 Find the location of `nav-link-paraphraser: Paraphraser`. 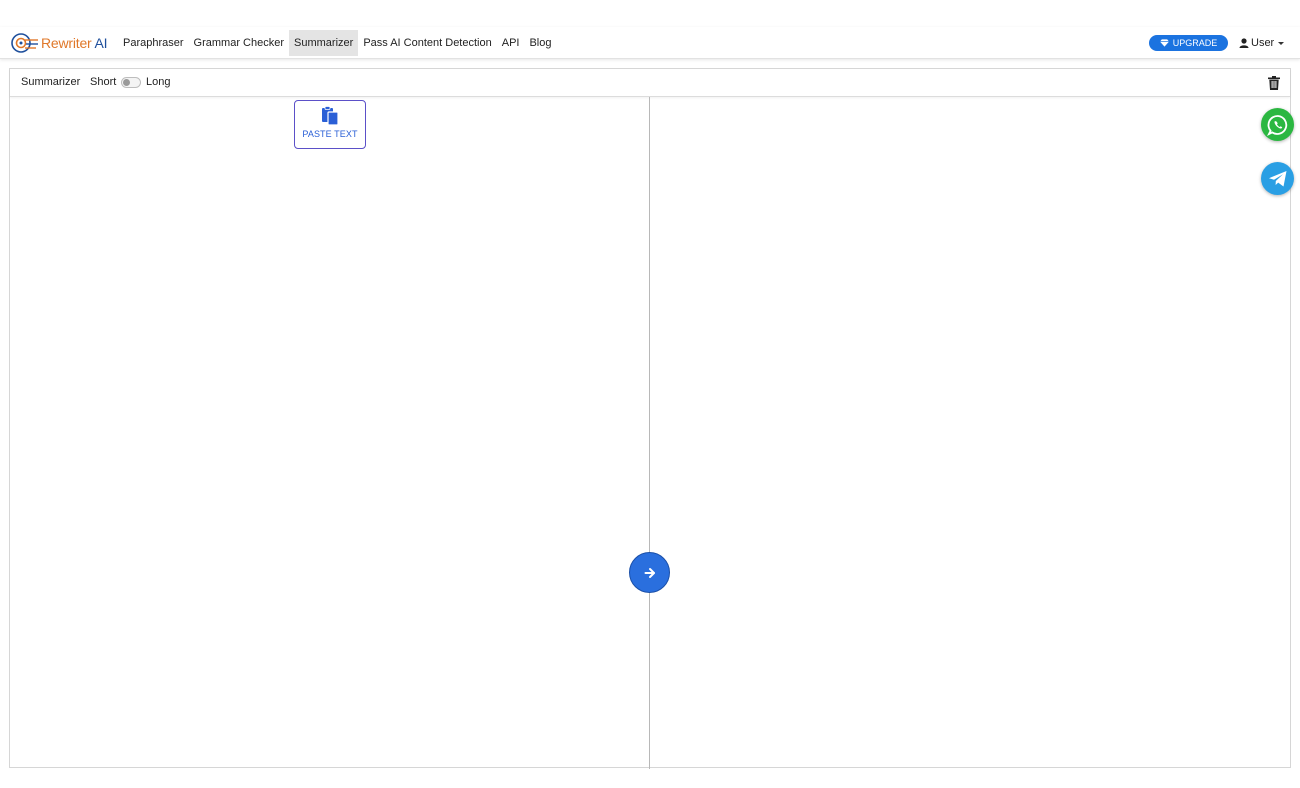

nav-link-paraphraser: Paraphraser is located at coordinates (153, 43).